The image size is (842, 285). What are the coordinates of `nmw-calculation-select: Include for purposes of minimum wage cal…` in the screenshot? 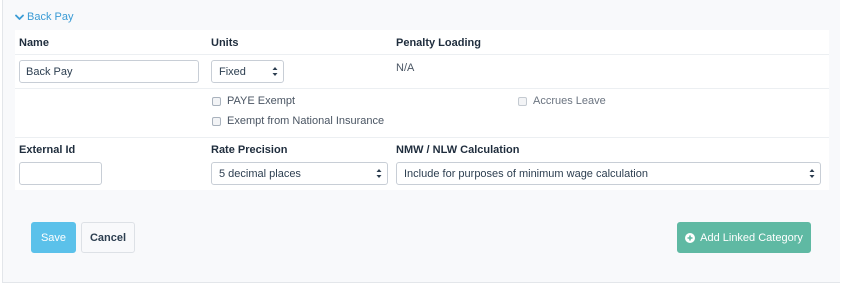 It's located at (608, 173).